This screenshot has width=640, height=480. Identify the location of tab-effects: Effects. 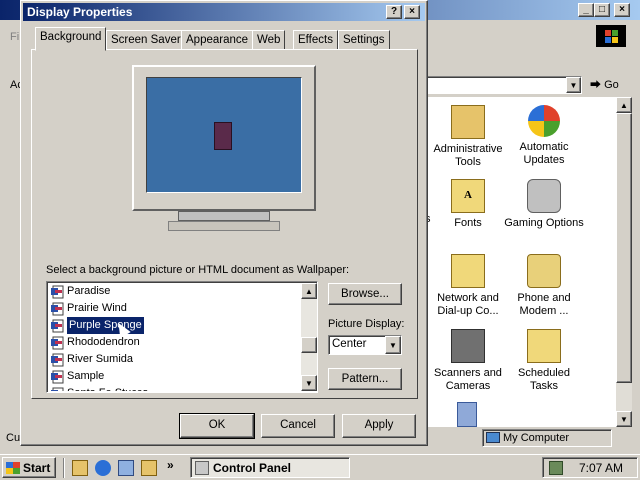
(315, 40).